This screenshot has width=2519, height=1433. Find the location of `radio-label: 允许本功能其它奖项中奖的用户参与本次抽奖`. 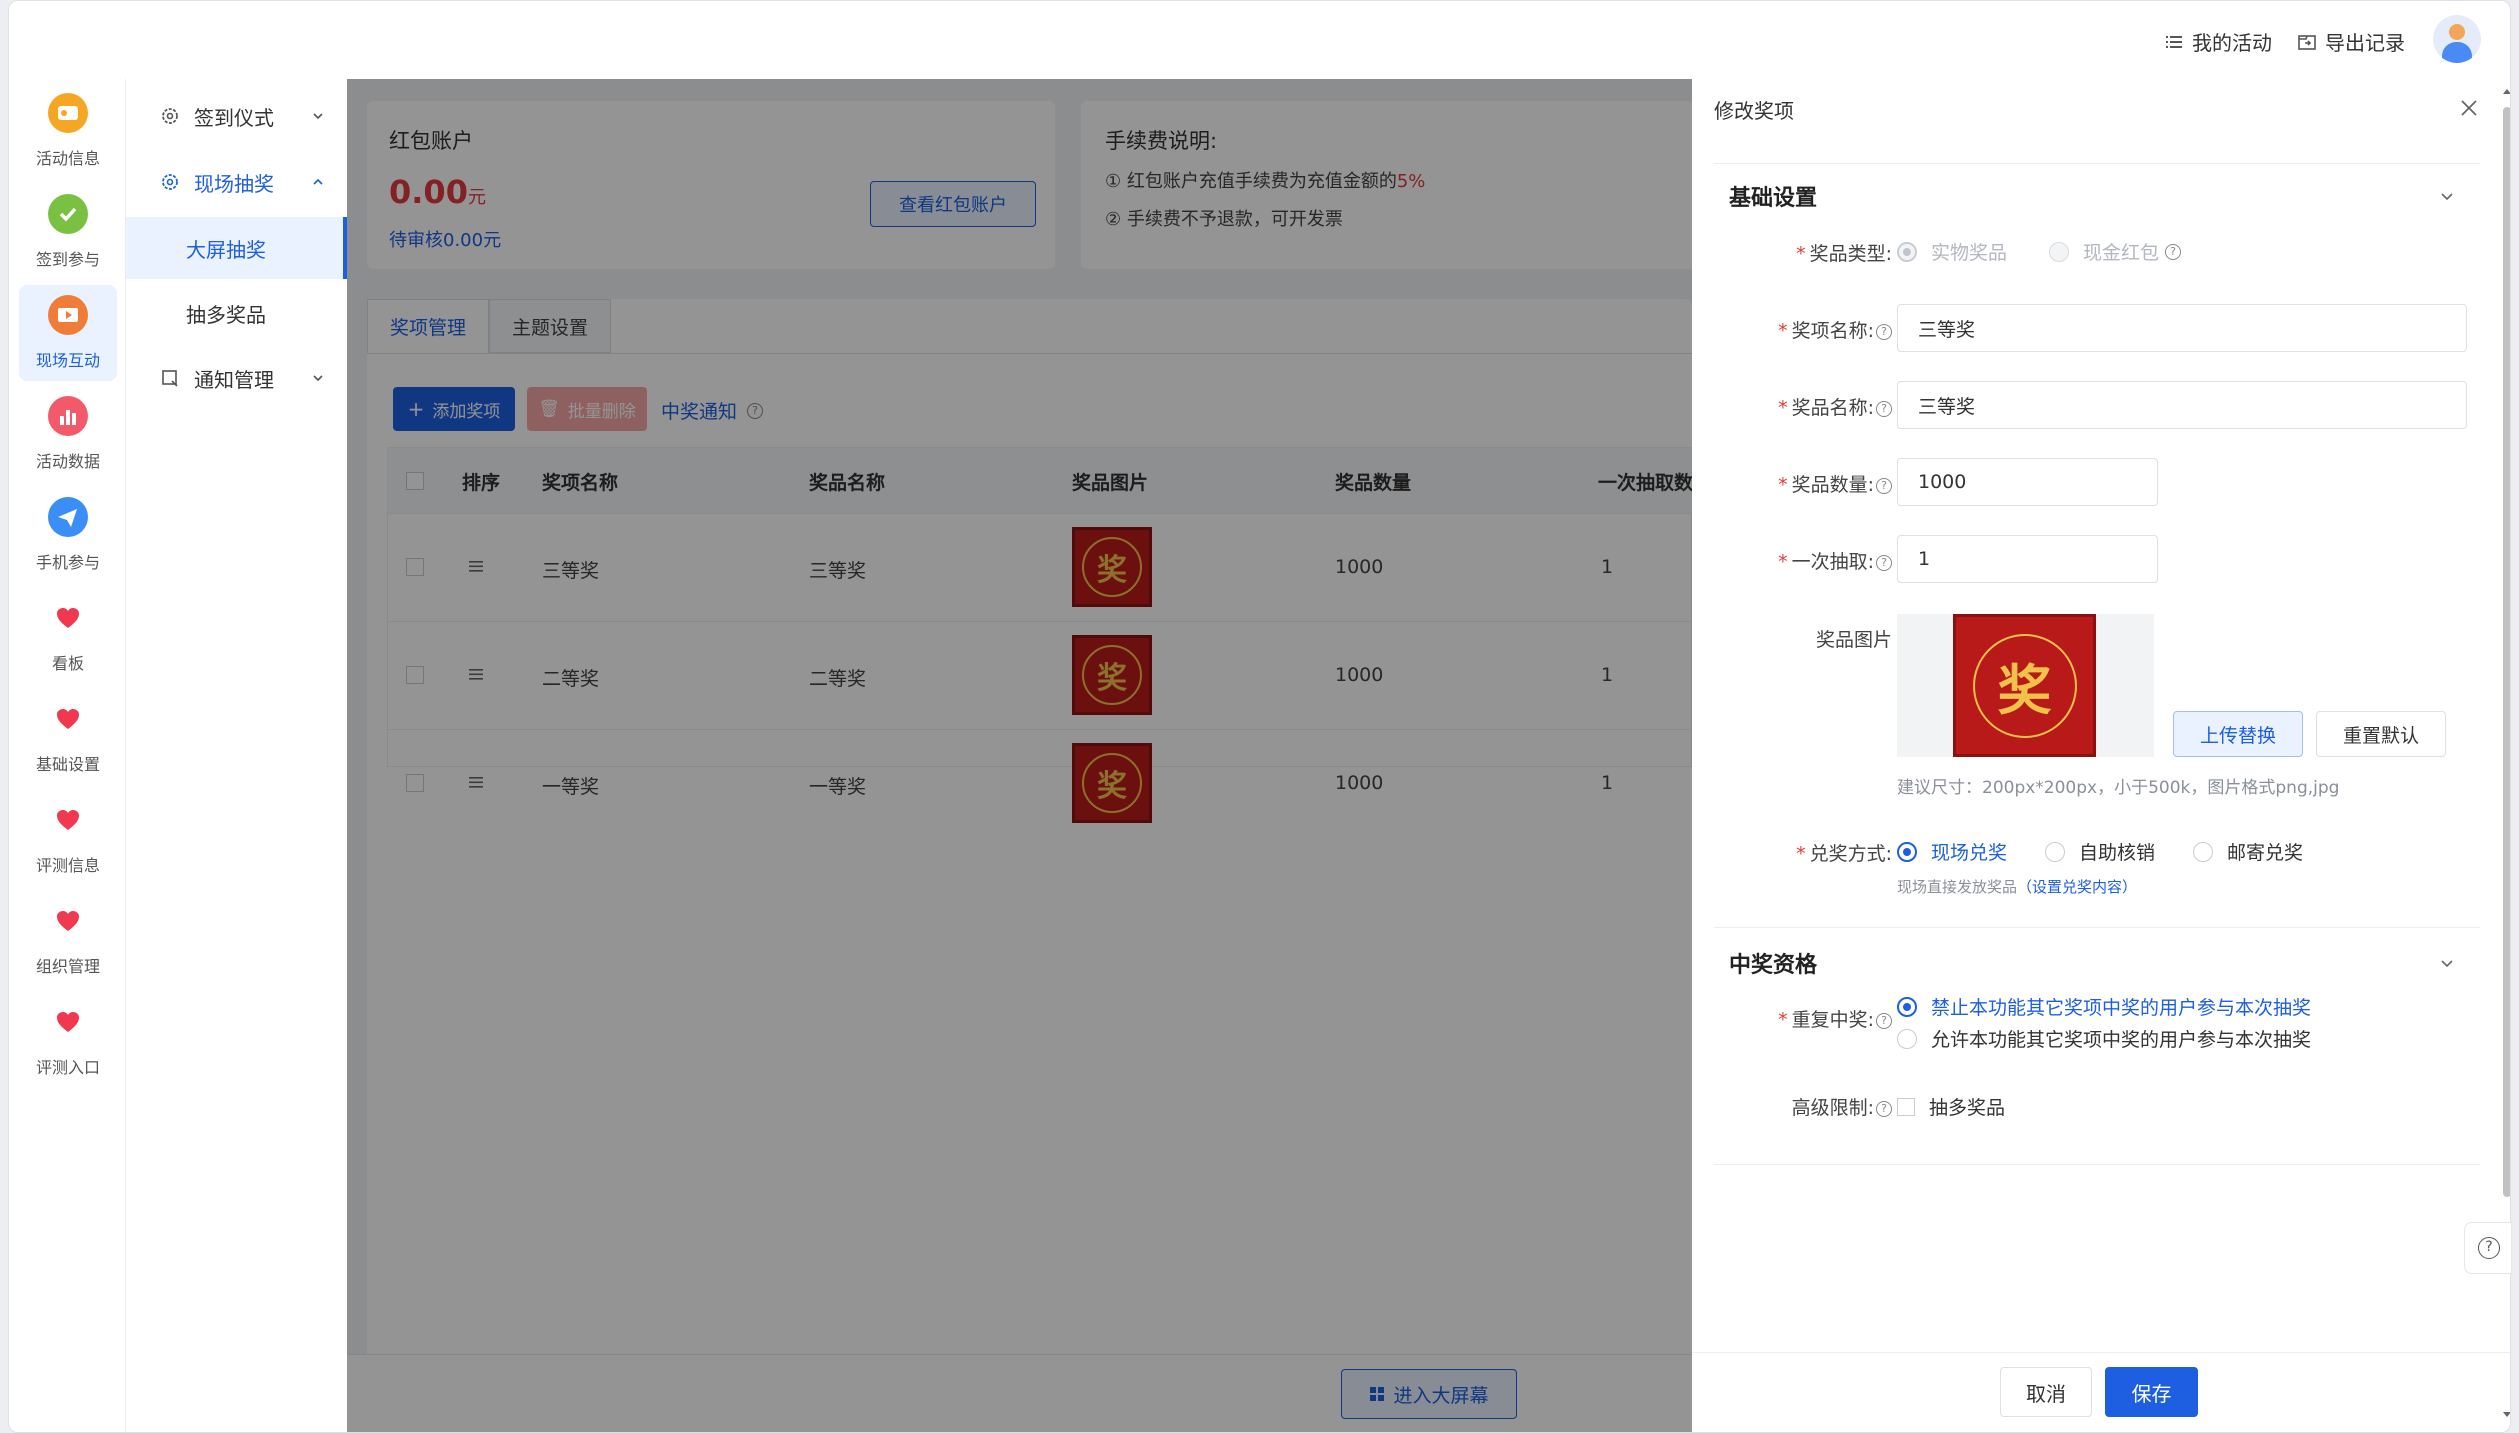

radio-label: 允许本功能其它奖项中奖的用户参与本次抽奖 is located at coordinates (2121, 1040).